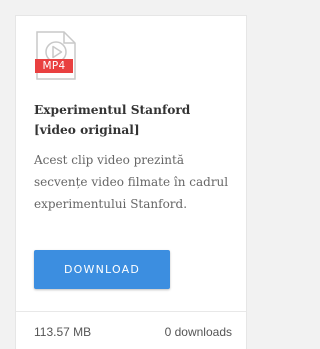  I want to click on download-count: 0 downloads, so click(198, 332).